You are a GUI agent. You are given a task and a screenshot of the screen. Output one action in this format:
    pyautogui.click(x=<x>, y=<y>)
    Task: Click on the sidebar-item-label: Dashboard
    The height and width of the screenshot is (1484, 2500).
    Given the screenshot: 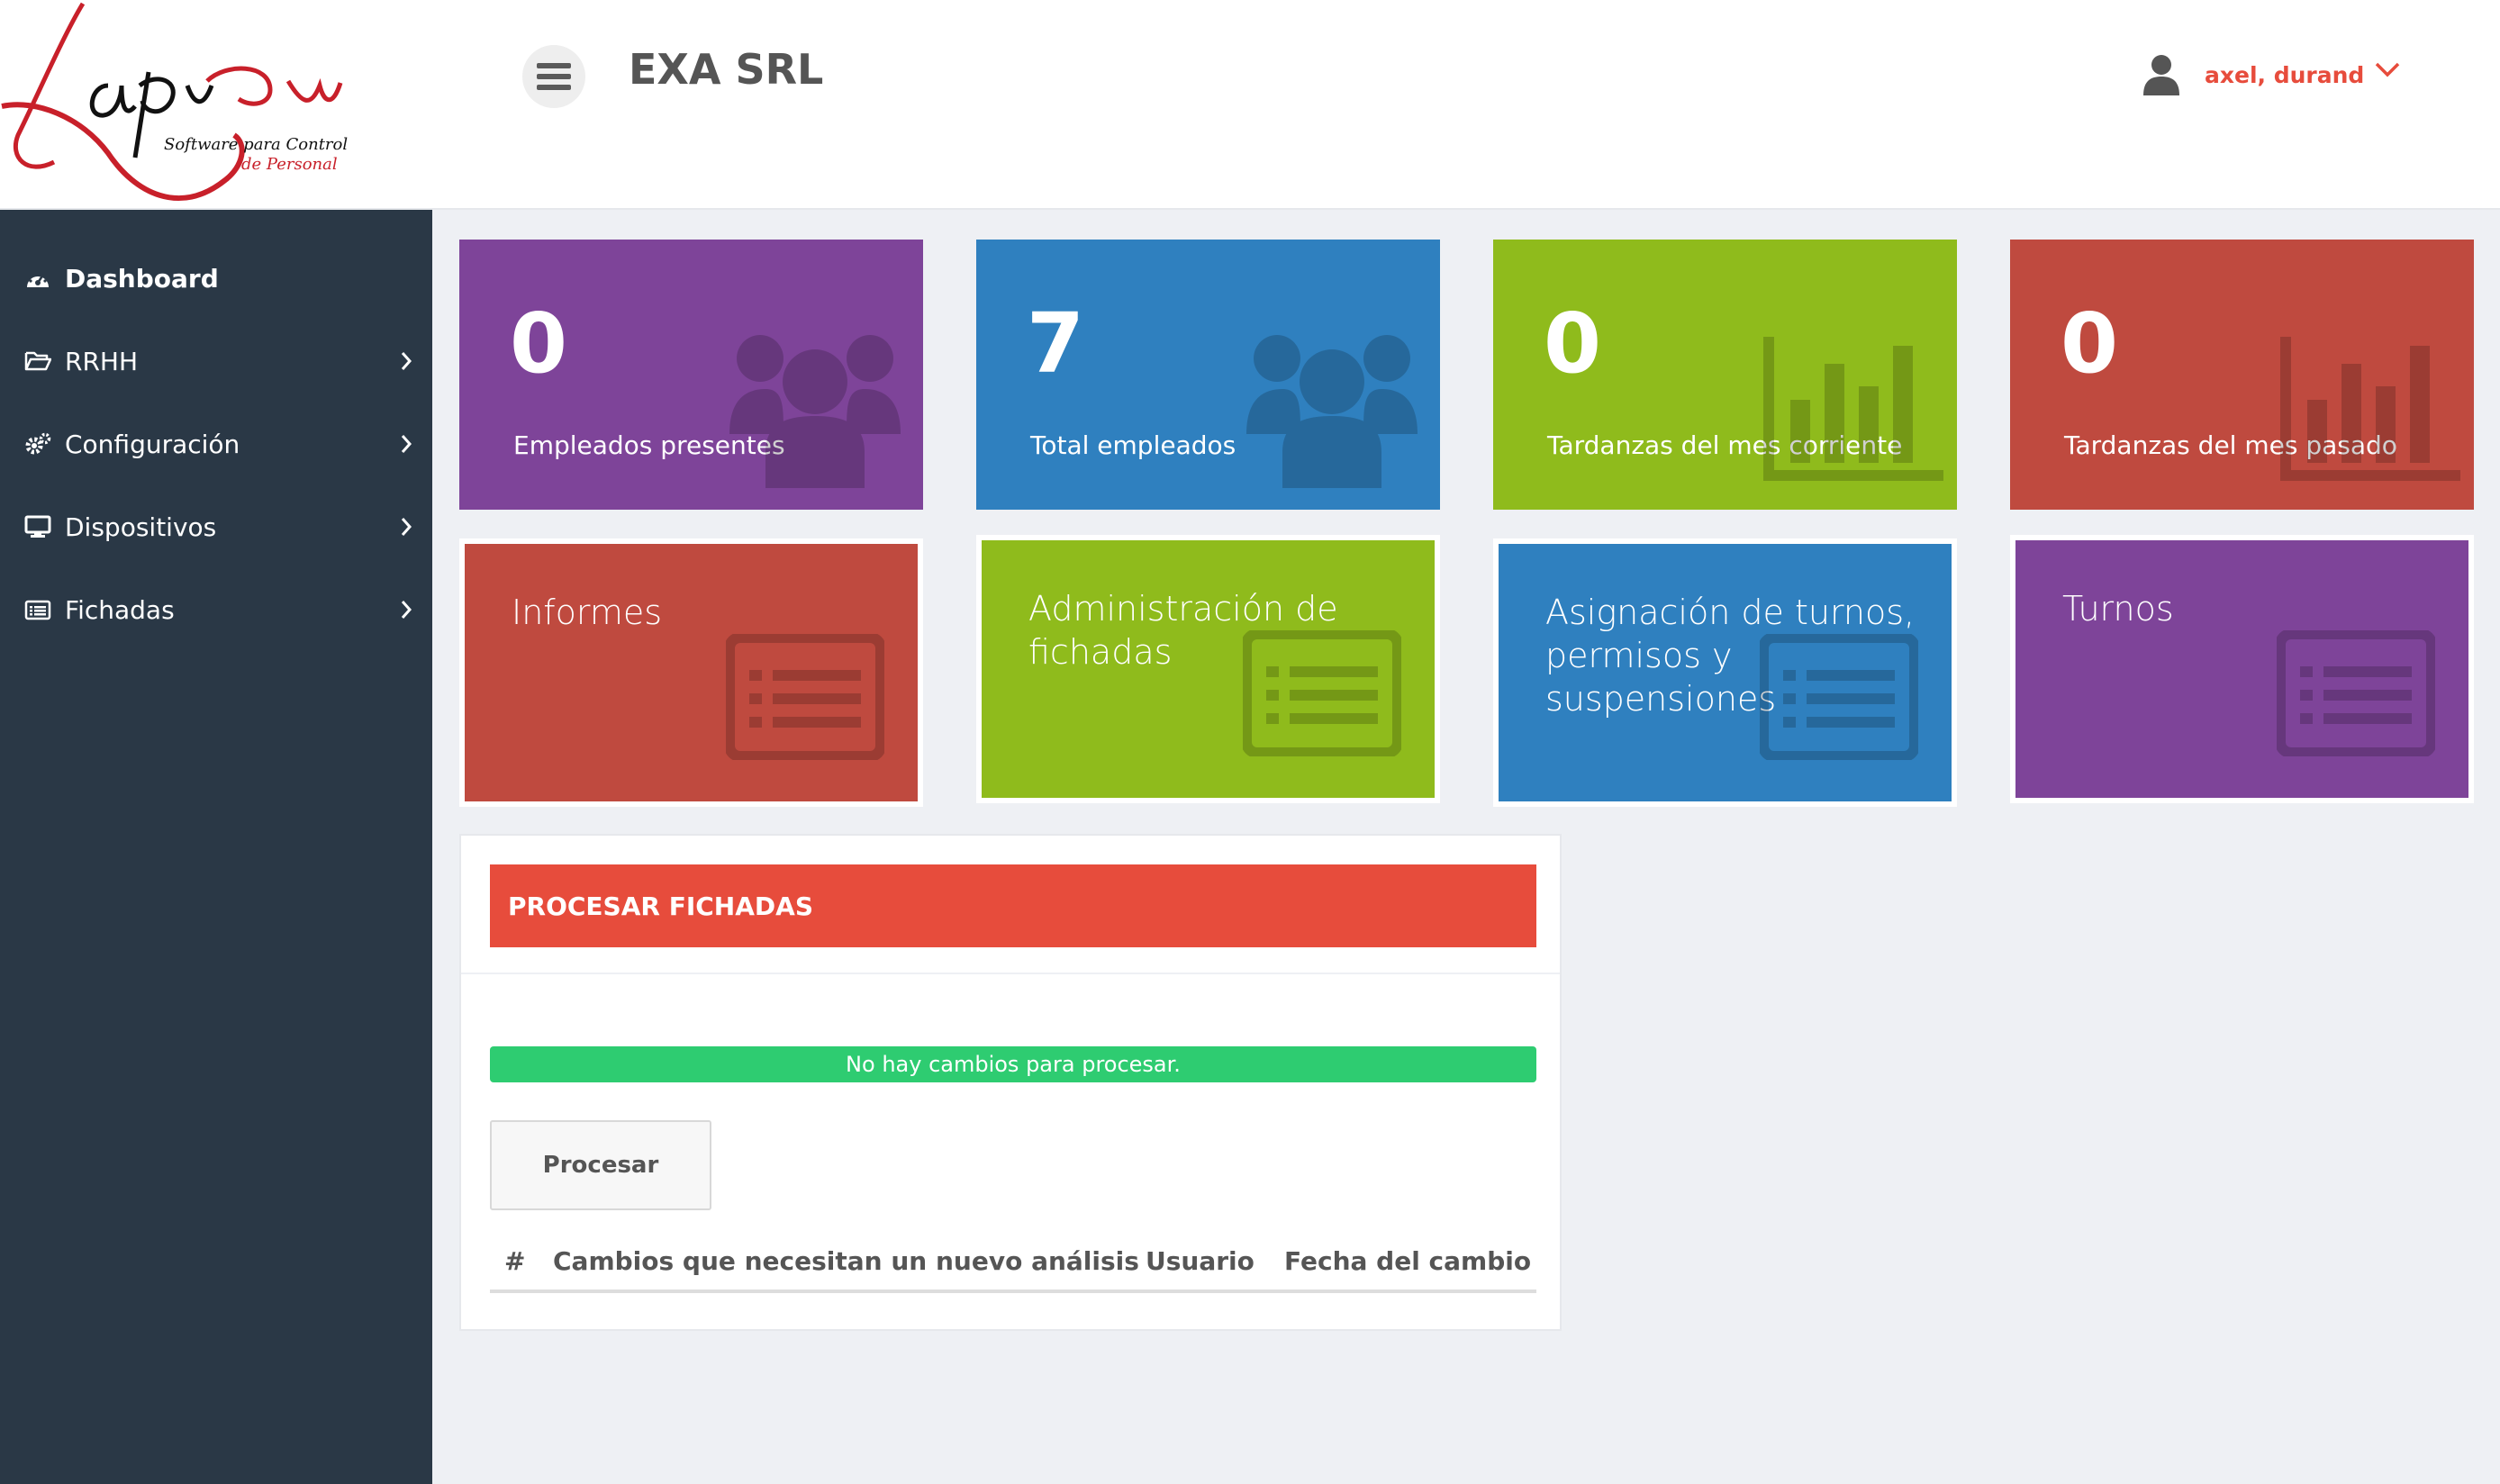 What is the action you would take?
    pyautogui.click(x=142, y=279)
    